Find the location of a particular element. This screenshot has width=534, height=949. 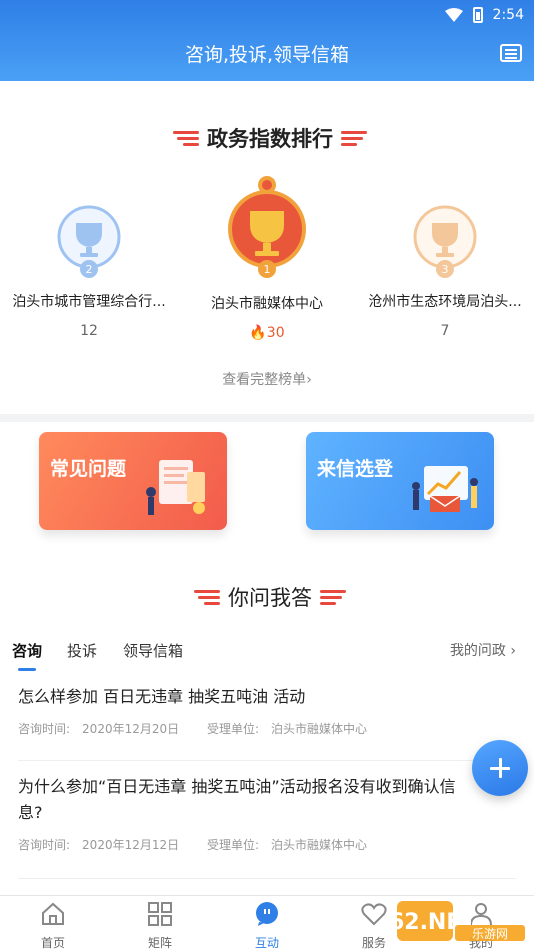

qa-header: 你问我答 is located at coordinates (267, 597).